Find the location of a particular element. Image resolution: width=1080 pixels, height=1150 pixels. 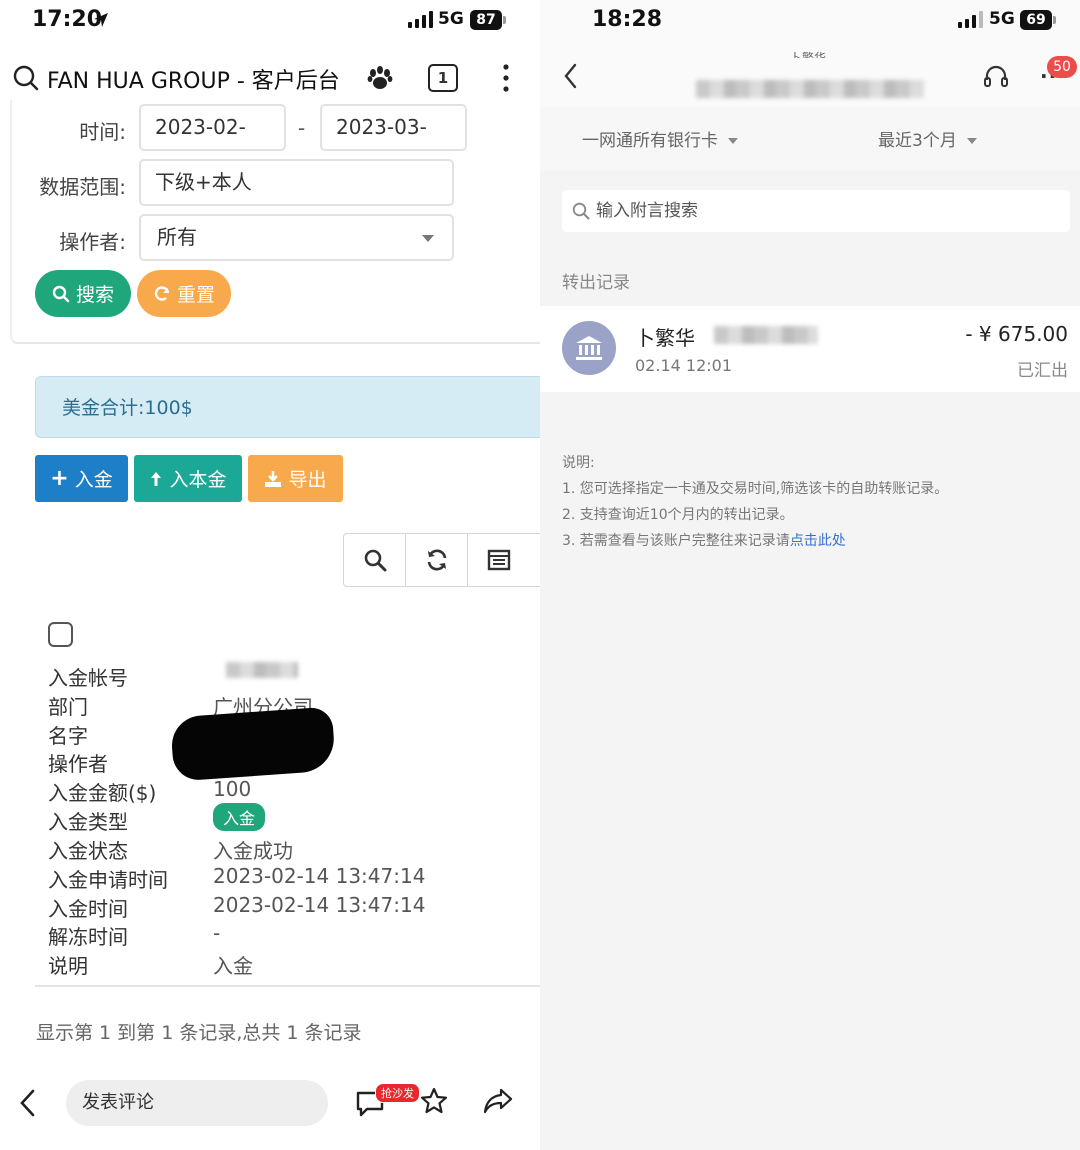

header-title: 卜繁华 is located at coordinates (808, 54).